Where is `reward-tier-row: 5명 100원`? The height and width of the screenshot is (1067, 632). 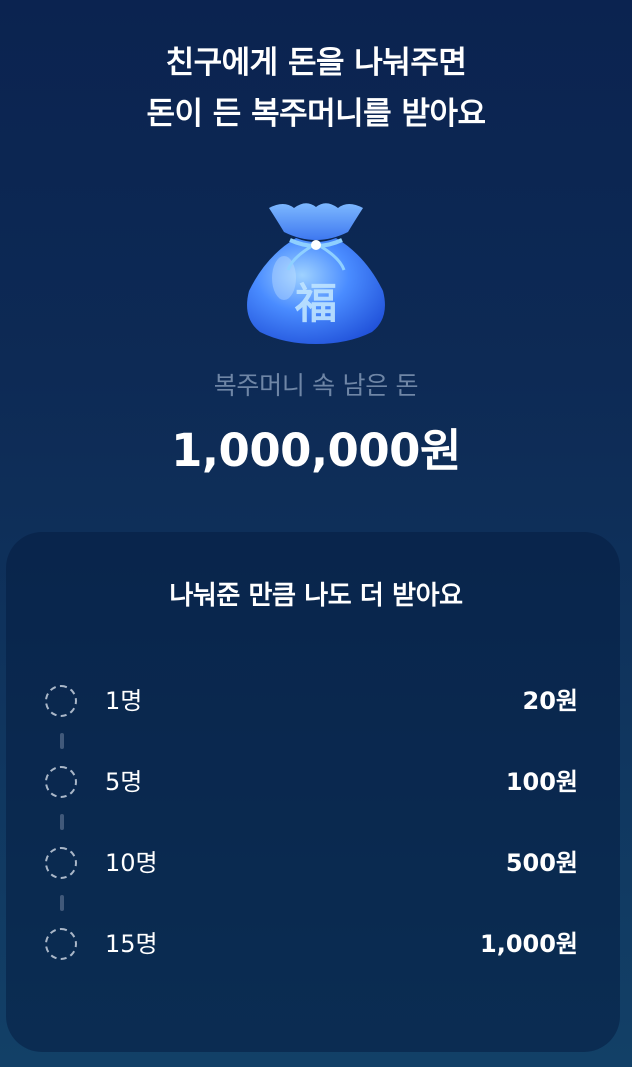 reward-tier-row: 5명 100원 is located at coordinates (316, 784).